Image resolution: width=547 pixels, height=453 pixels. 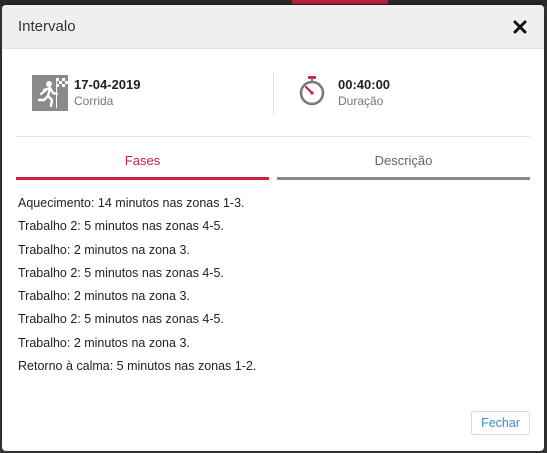 I want to click on workout-date-sport: 17-04-2019 Corrida, so click(x=144, y=92).